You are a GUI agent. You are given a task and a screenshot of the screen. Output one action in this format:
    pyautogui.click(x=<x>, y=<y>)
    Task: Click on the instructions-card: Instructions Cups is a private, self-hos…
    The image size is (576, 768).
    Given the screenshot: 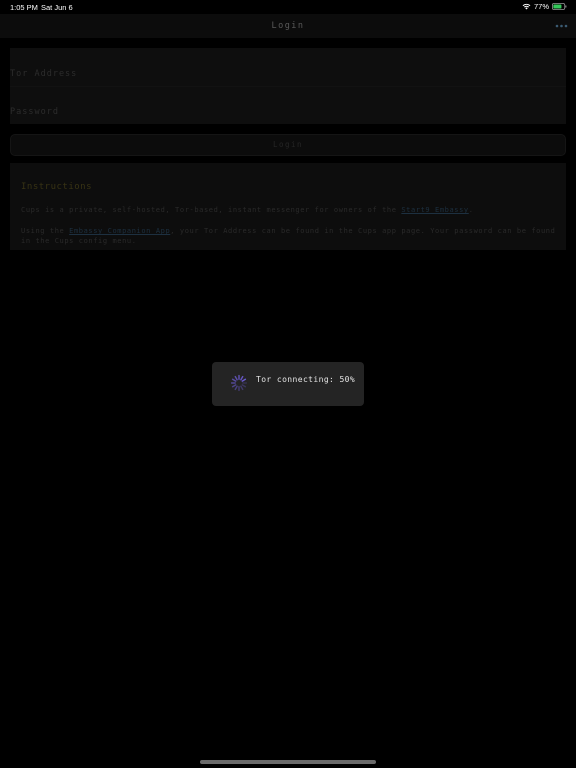 What is the action you would take?
    pyautogui.click(x=288, y=206)
    